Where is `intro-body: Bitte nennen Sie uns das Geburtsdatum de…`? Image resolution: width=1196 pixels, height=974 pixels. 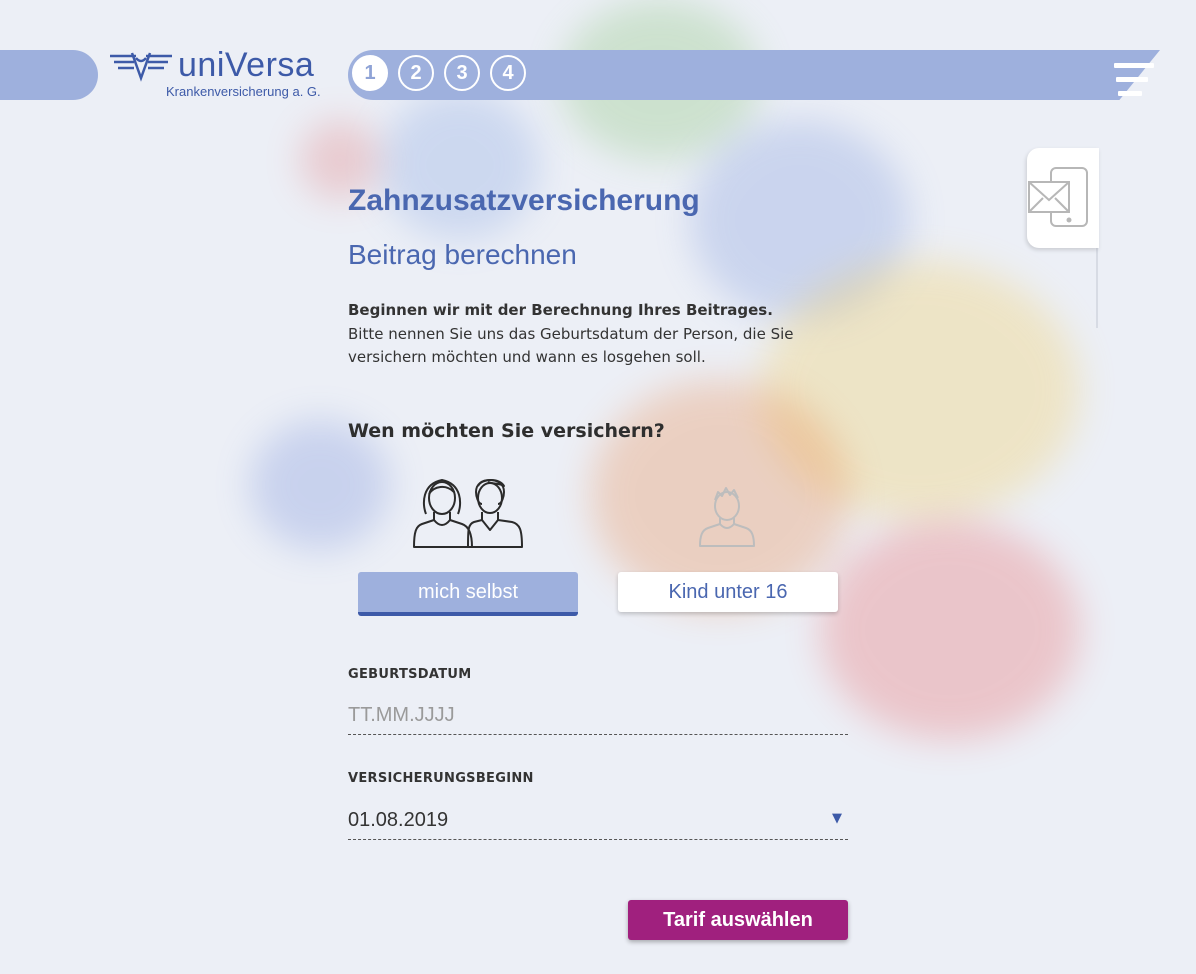
intro-body: Bitte nennen Sie uns das Geburtsdatum de… is located at coordinates (571, 345).